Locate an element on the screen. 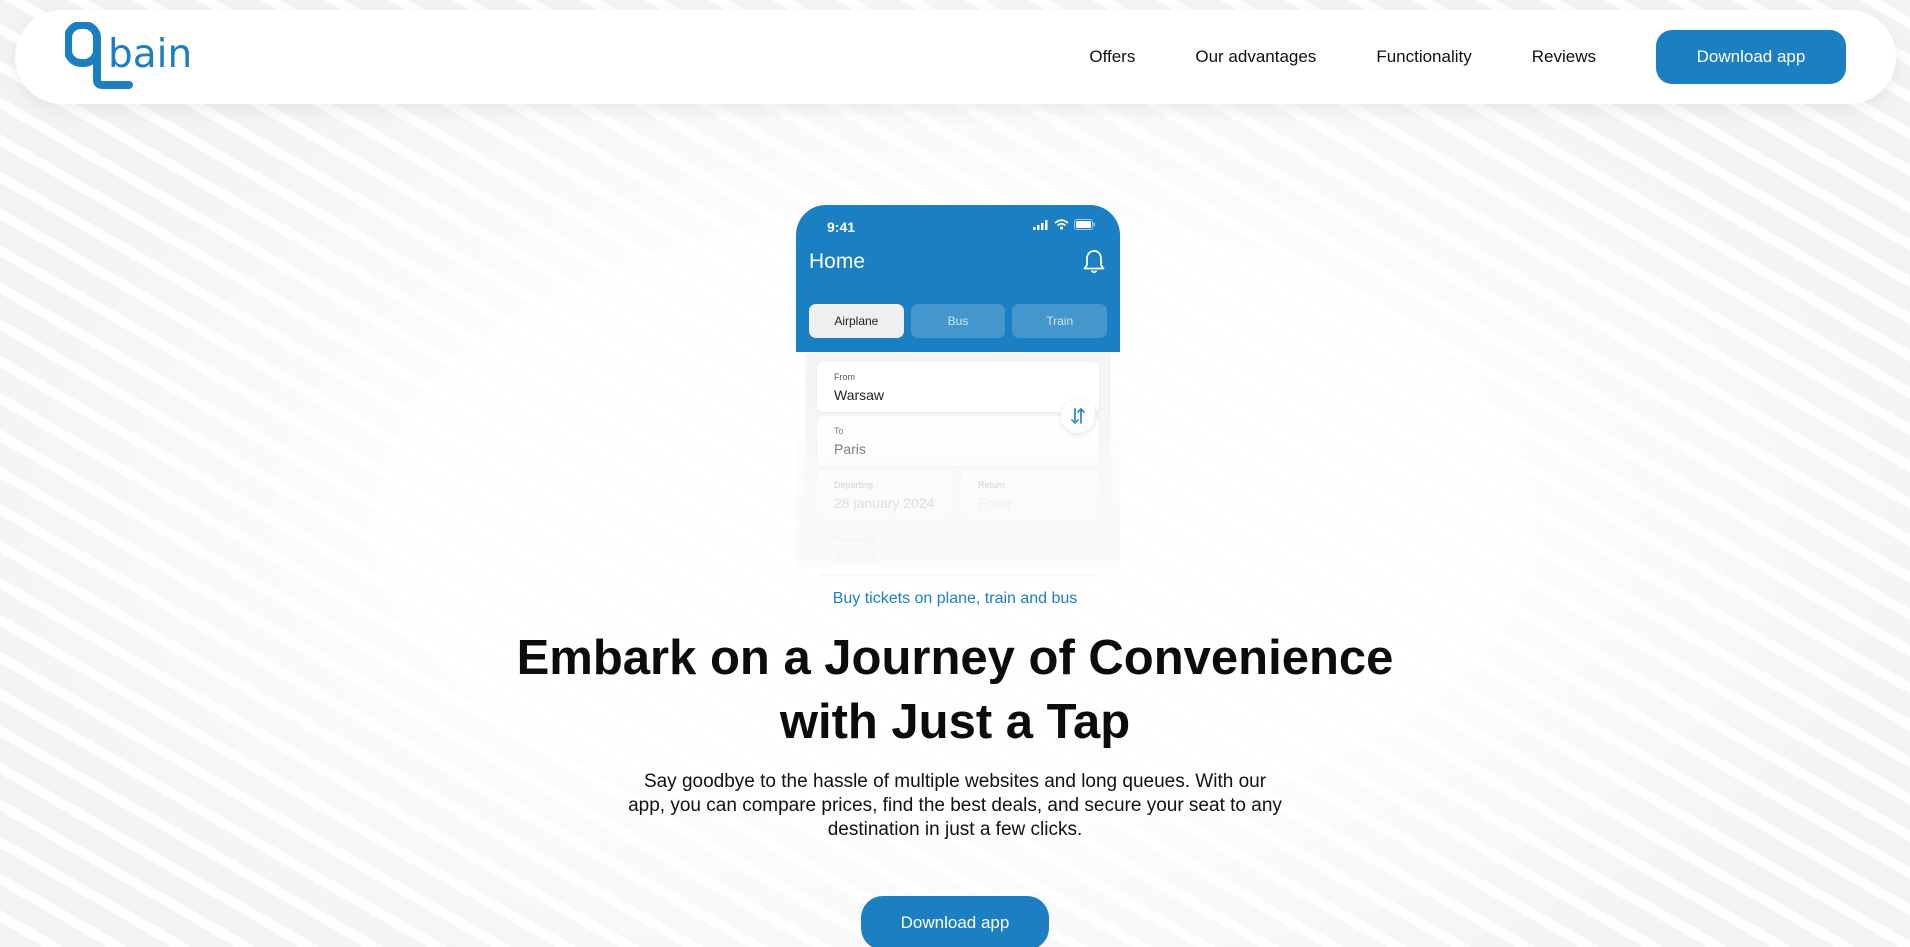  departing-field: Departing 28 january 2024 is located at coordinates (884, 495).